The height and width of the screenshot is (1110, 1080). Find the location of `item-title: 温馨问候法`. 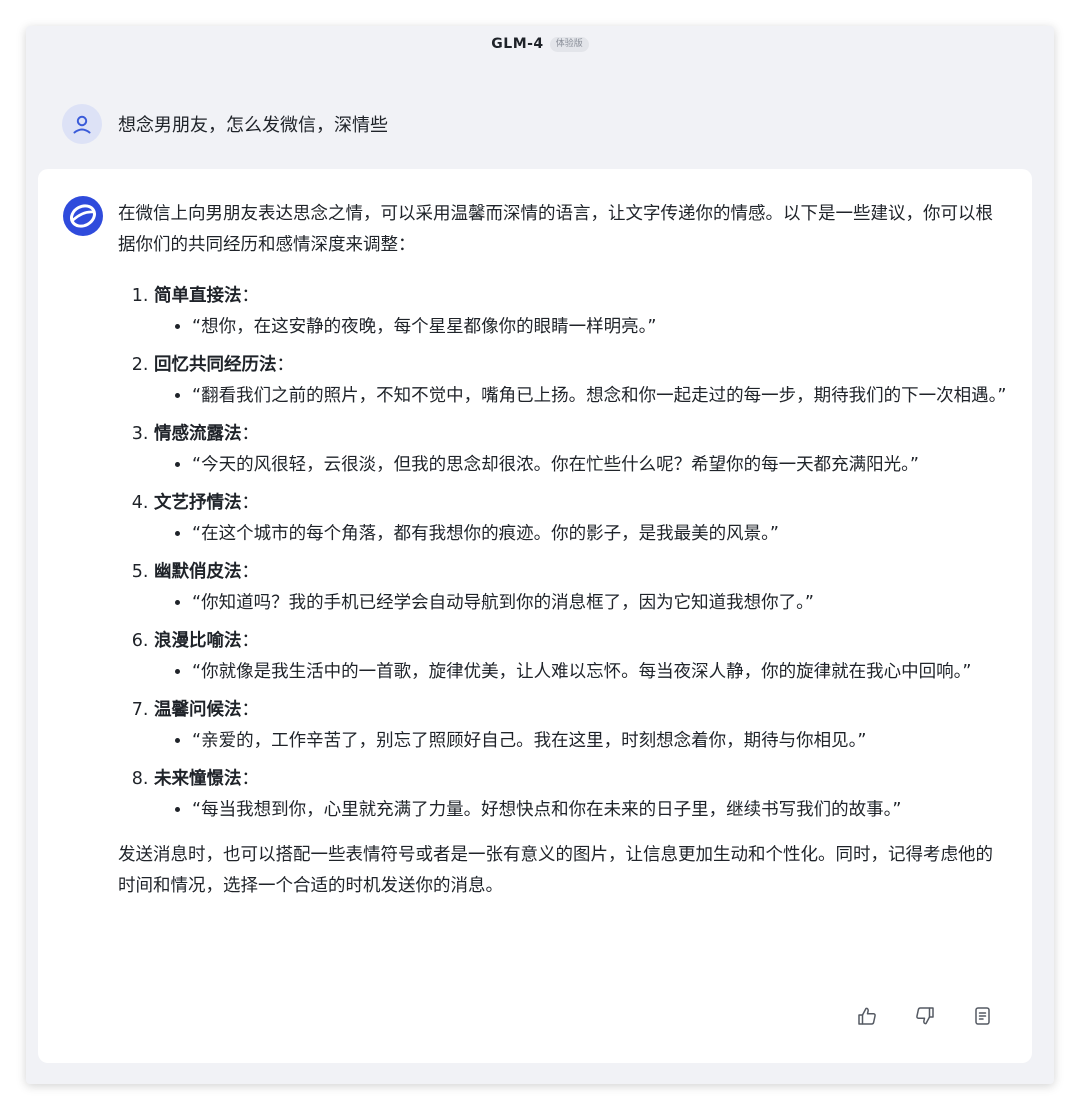

item-title: 温馨问候法 is located at coordinates (198, 710).